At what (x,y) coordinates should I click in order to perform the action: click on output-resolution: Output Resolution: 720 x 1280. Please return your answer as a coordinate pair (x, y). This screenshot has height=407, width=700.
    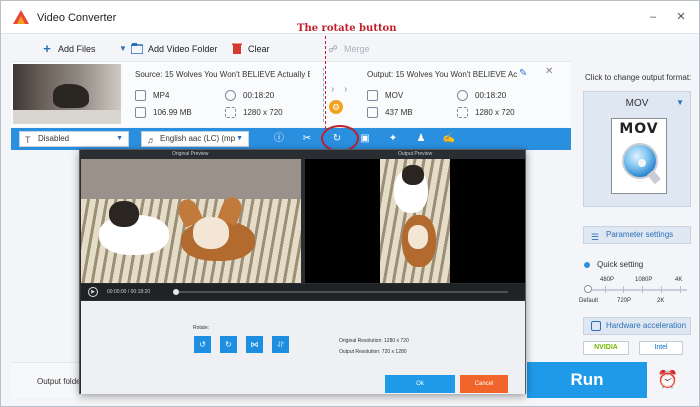
    Looking at the image, I should click on (373, 352).